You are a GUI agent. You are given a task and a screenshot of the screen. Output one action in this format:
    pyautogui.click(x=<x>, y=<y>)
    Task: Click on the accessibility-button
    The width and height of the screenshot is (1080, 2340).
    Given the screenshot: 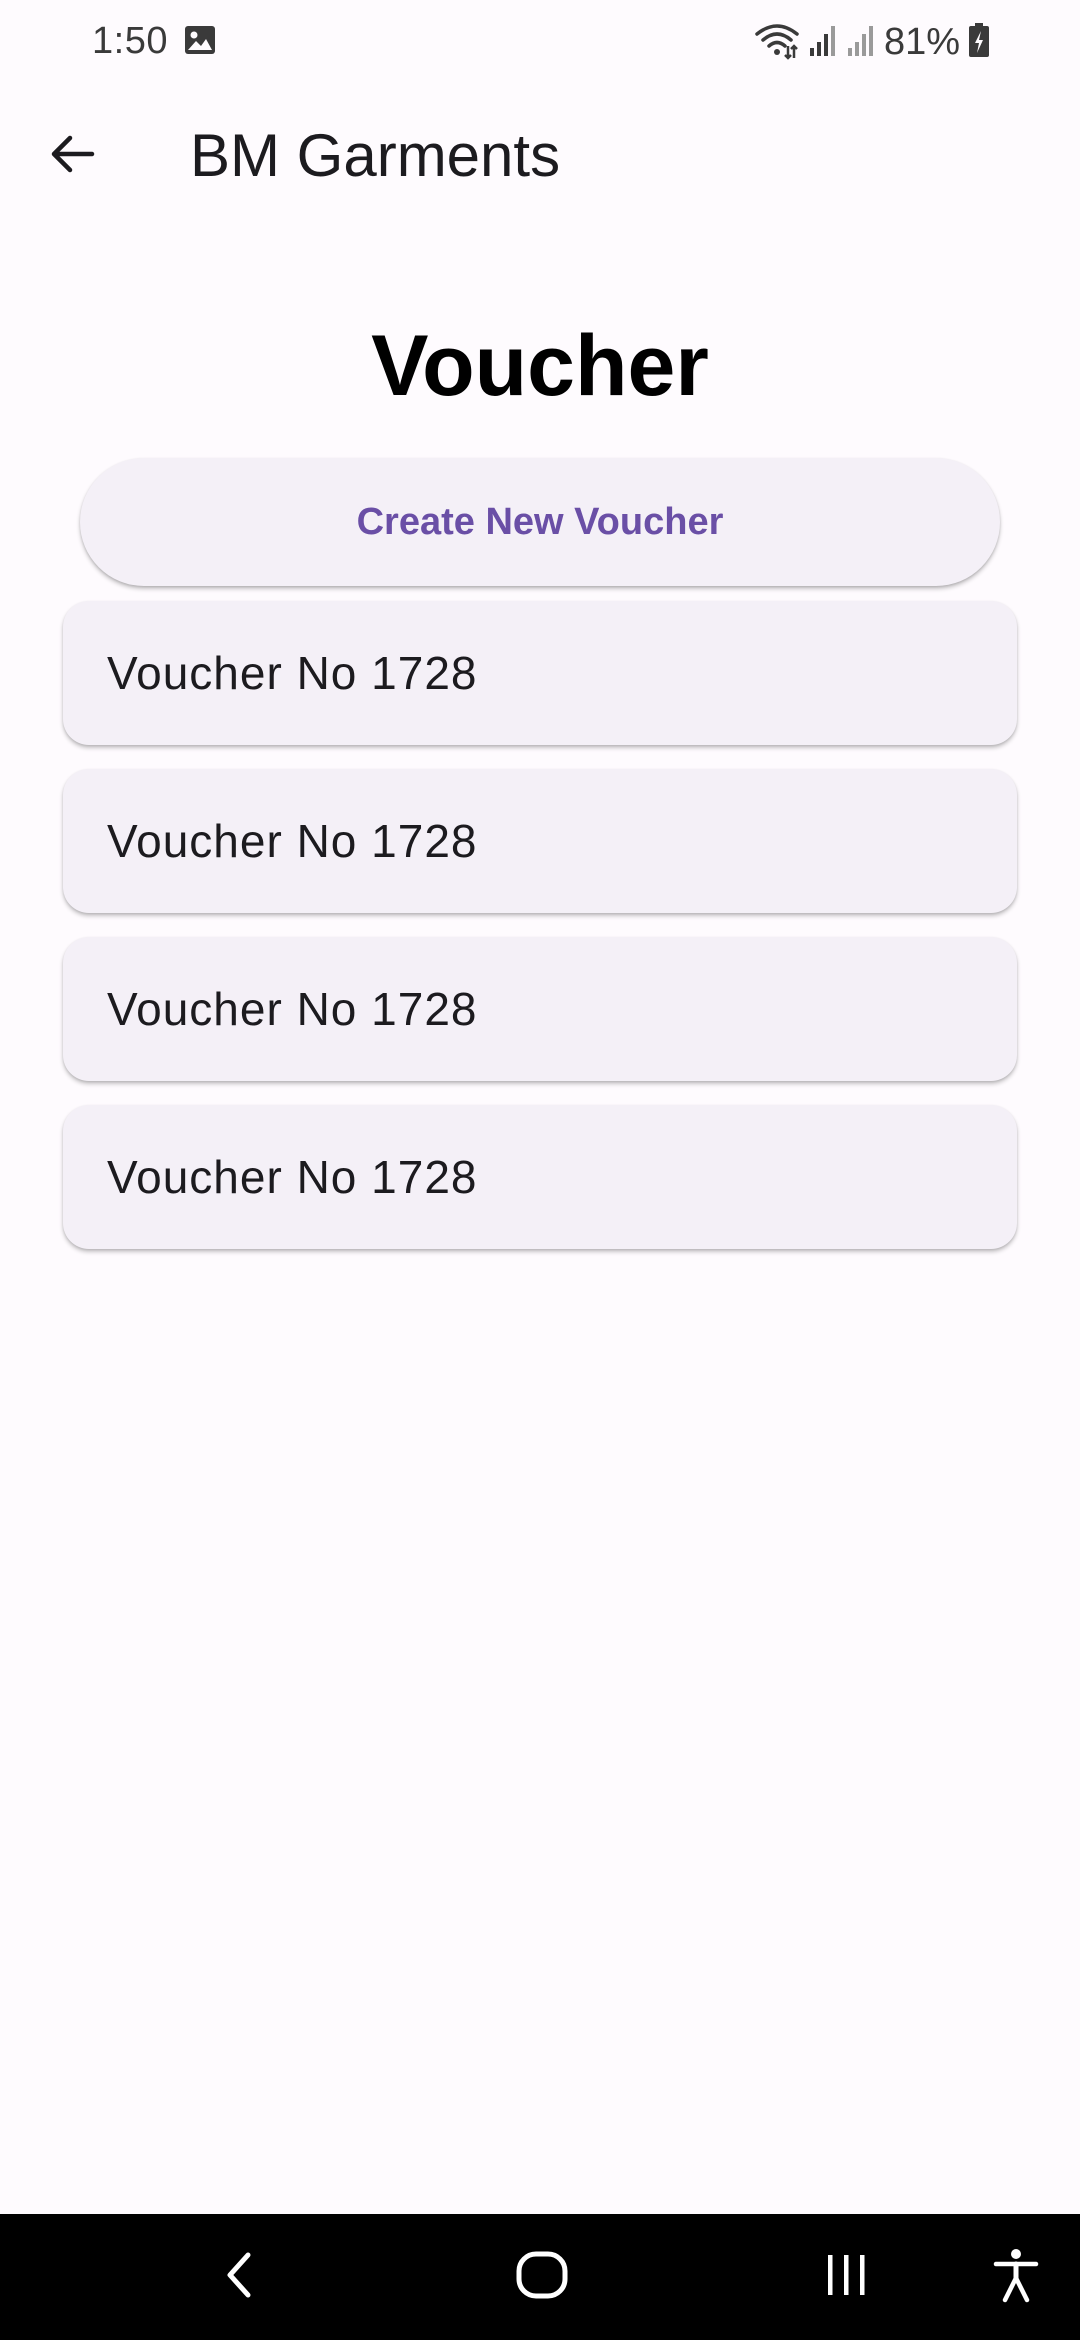 What is the action you would take?
    pyautogui.click(x=1016, y=2277)
    